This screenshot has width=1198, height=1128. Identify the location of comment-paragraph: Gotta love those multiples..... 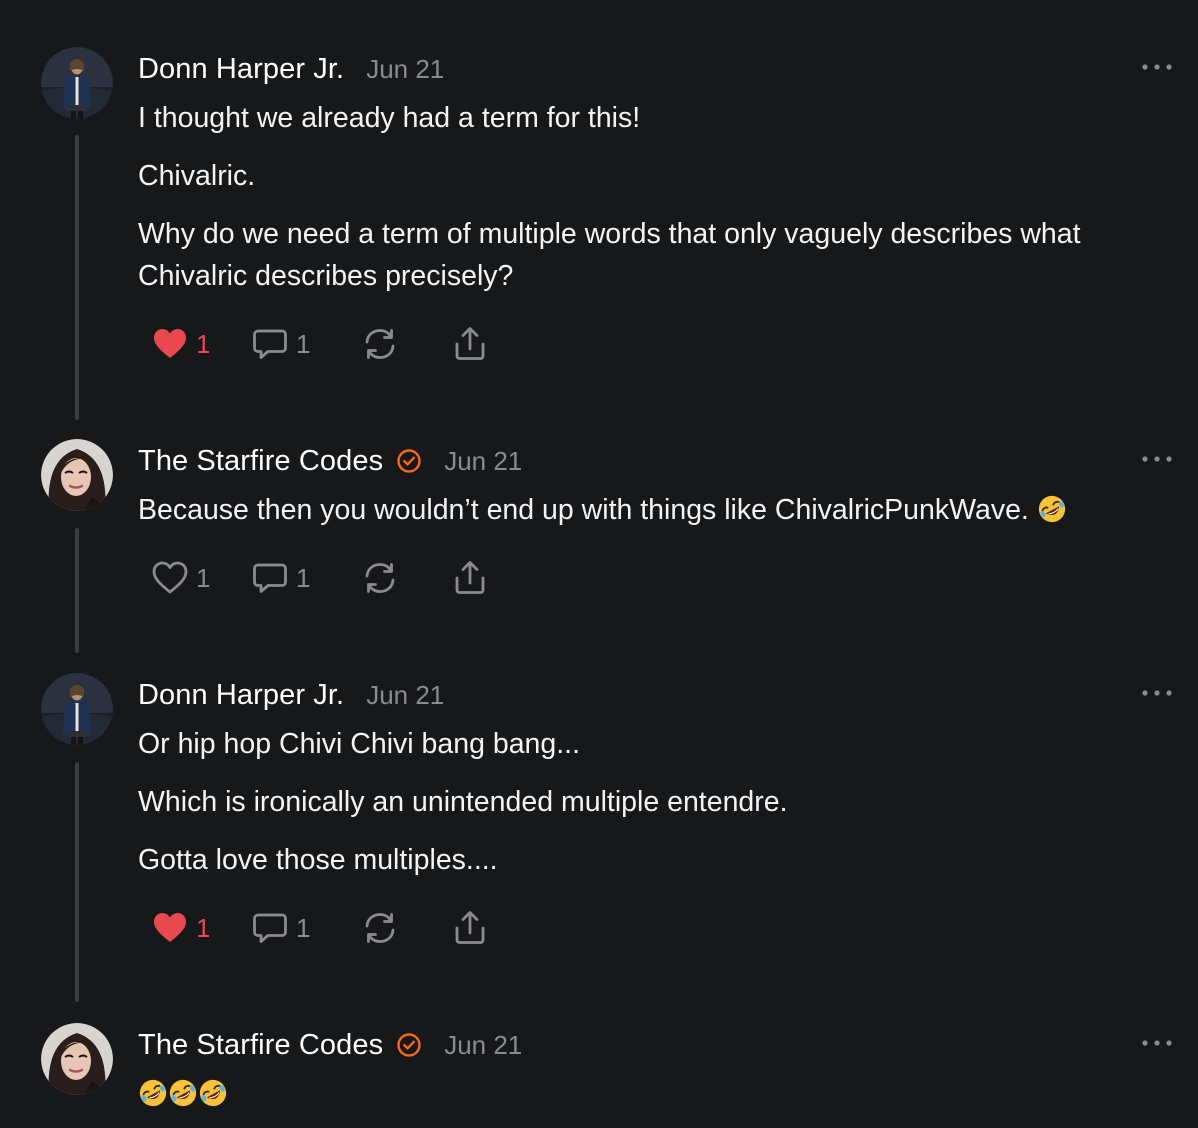
(318, 860).